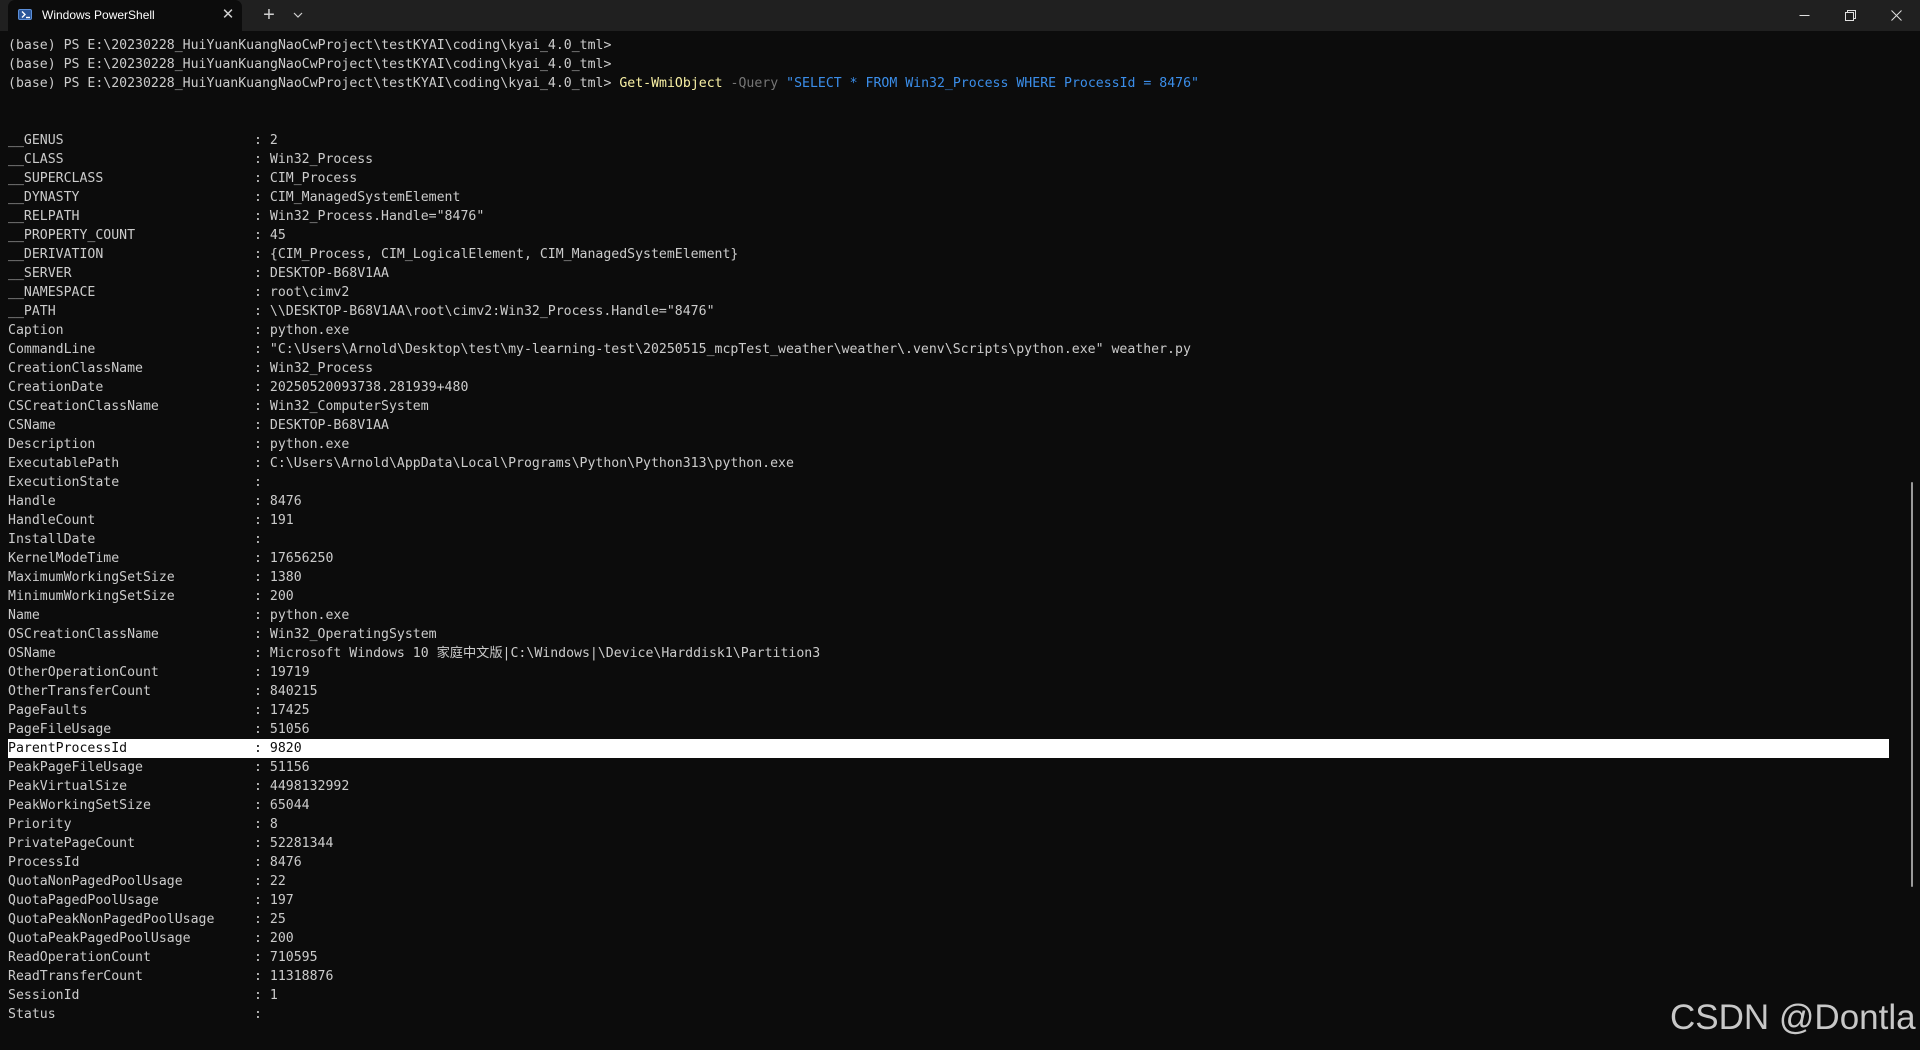 This screenshot has height=1050, width=1920. Describe the element at coordinates (52, 539) in the screenshot. I see `property-name: InstallDate` at that location.